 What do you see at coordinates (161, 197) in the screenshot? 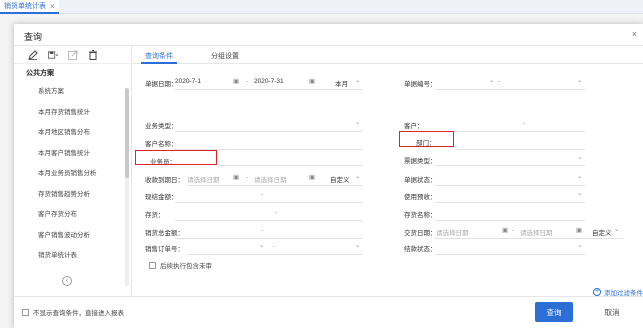
I see `cash-amount-label: 现结金额：` at bounding box center [161, 197].